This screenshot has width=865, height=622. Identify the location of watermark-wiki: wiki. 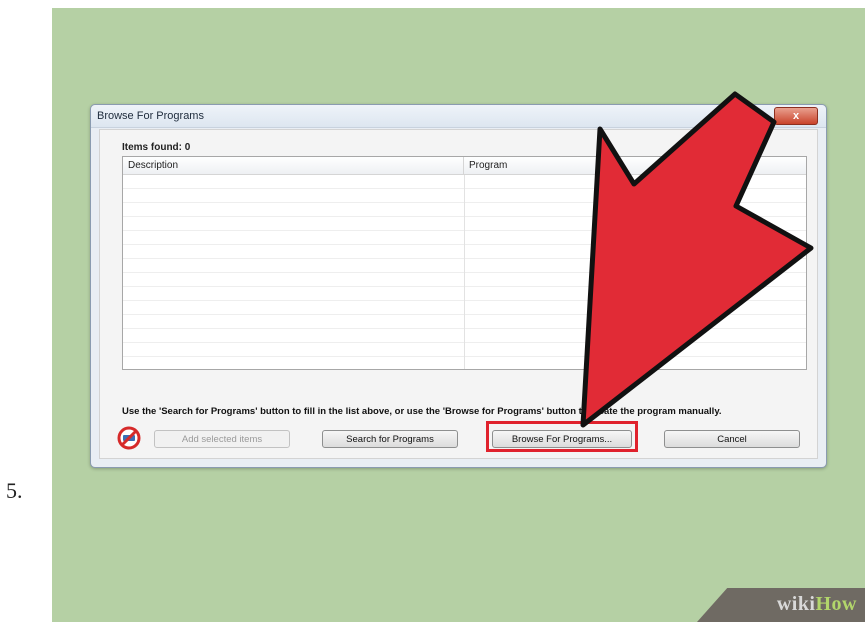
(796, 604).